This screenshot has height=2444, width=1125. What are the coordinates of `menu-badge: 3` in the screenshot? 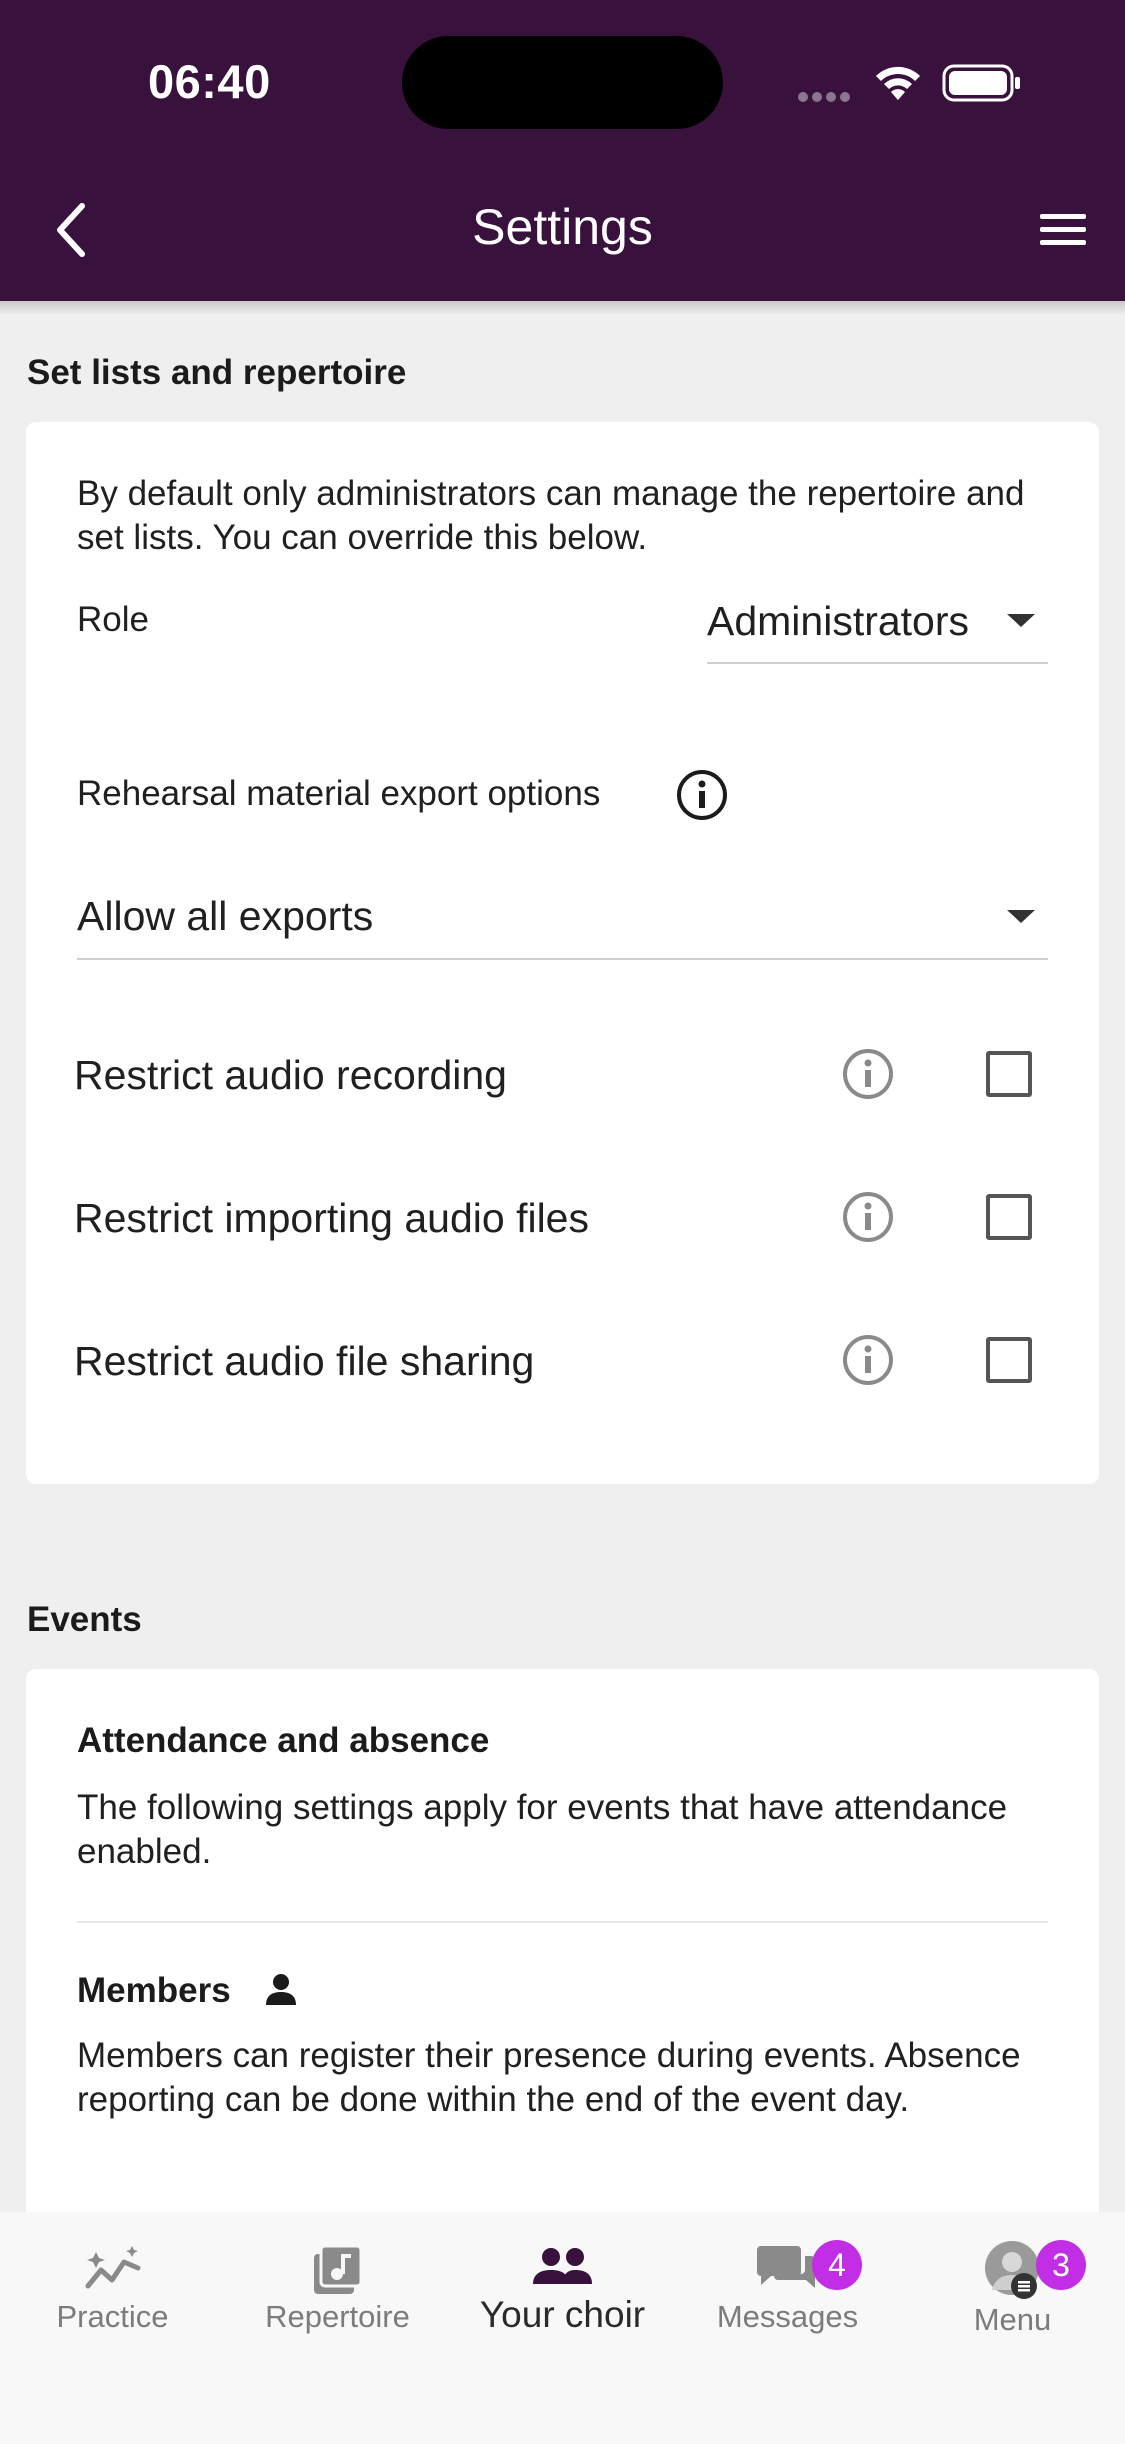 It's located at (1061, 2265).